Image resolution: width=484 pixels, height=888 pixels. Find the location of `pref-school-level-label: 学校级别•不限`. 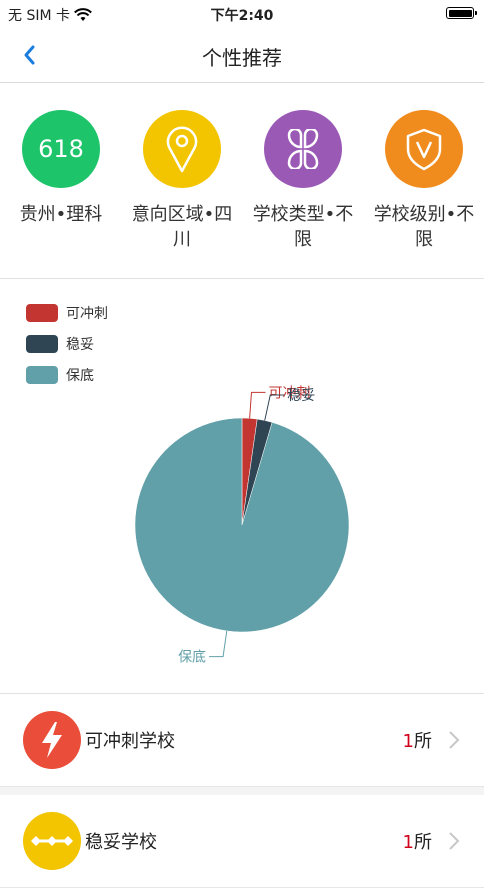

pref-school-level-label: 学校级别•不限 is located at coordinates (424, 227).